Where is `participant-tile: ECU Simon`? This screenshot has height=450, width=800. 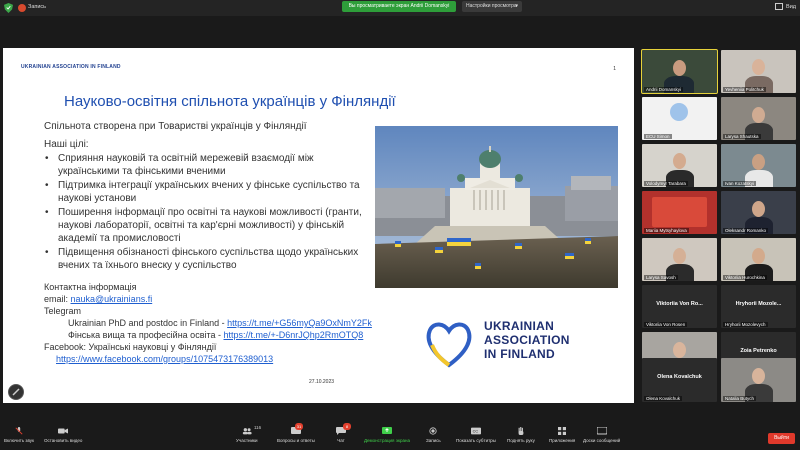 participant-tile: ECU Simon is located at coordinates (679, 118).